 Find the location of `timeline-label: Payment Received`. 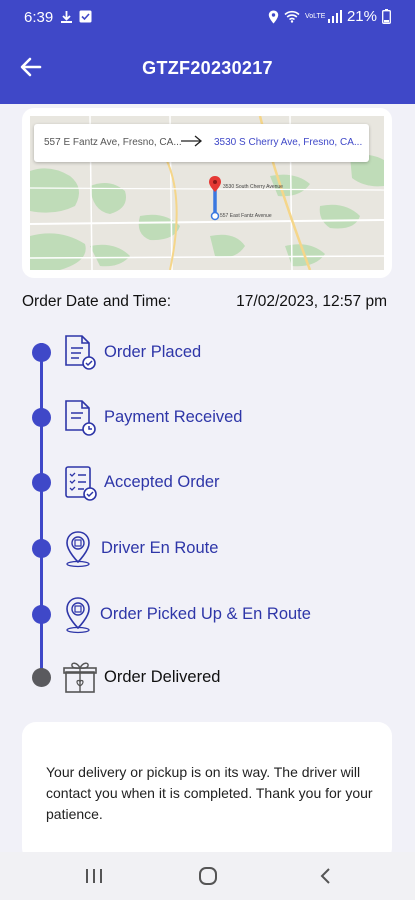

timeline-label: Payment Received is located at coordinates (173, 417).